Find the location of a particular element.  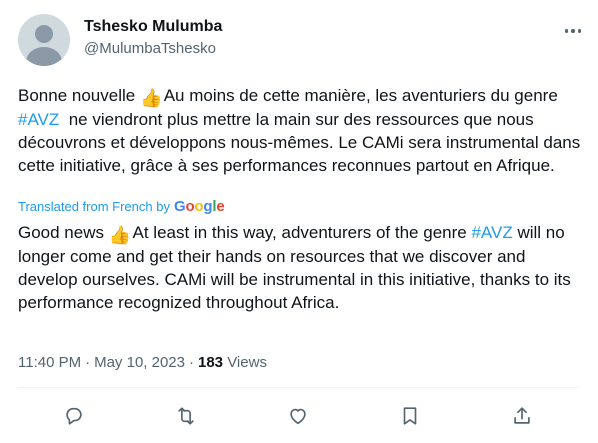

retweet-icon is located at coordinates (186, 416).